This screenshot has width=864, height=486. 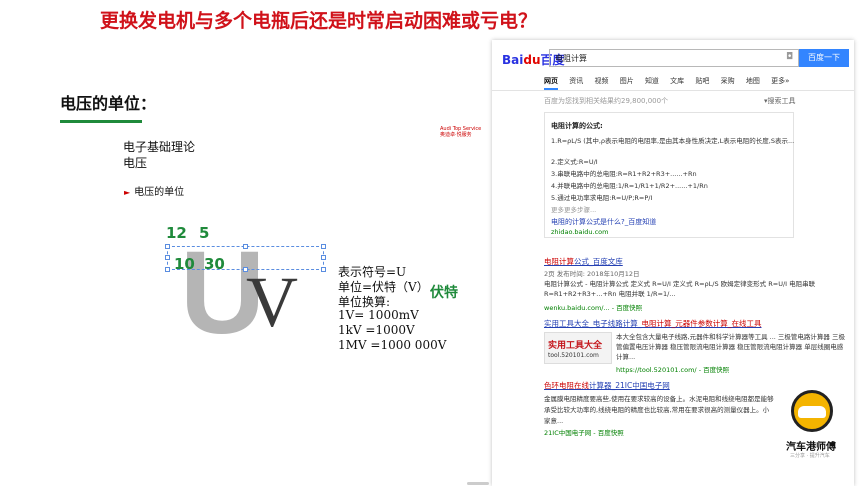 I want to click on result-text-3b: 承受比较大功率的,线绕电阻的精度也比较高,常用在要求很高的测量仪器上。小, so click(x=657, y=410).